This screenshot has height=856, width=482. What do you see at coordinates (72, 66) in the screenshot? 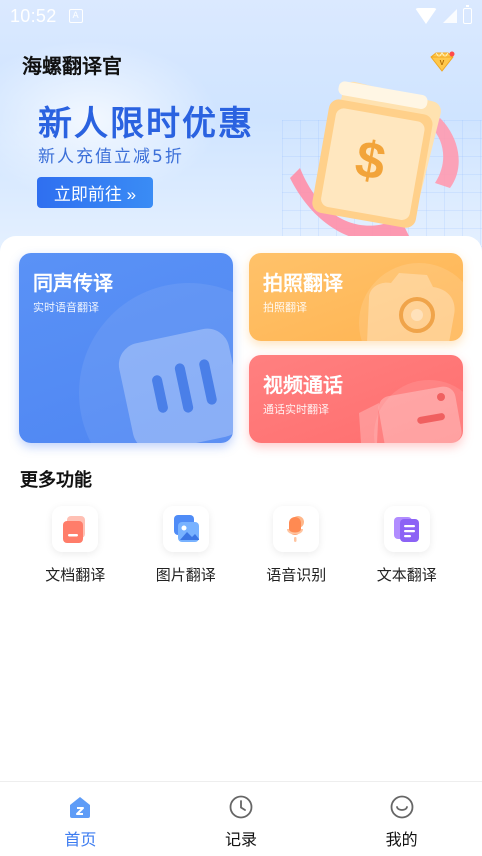
I see `app-title: 海螺翻译官` at bounding box center [72, 66].